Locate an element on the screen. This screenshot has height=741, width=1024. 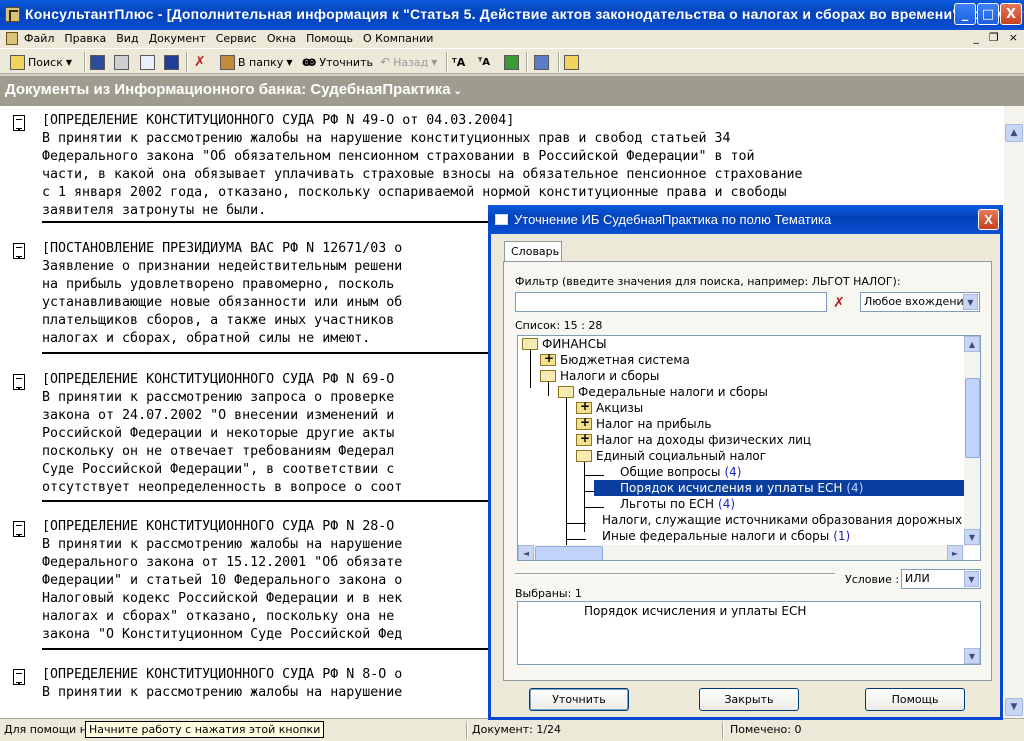
tree-node: Льготы по ЕСН (4) is located at coordinates (664, 504).